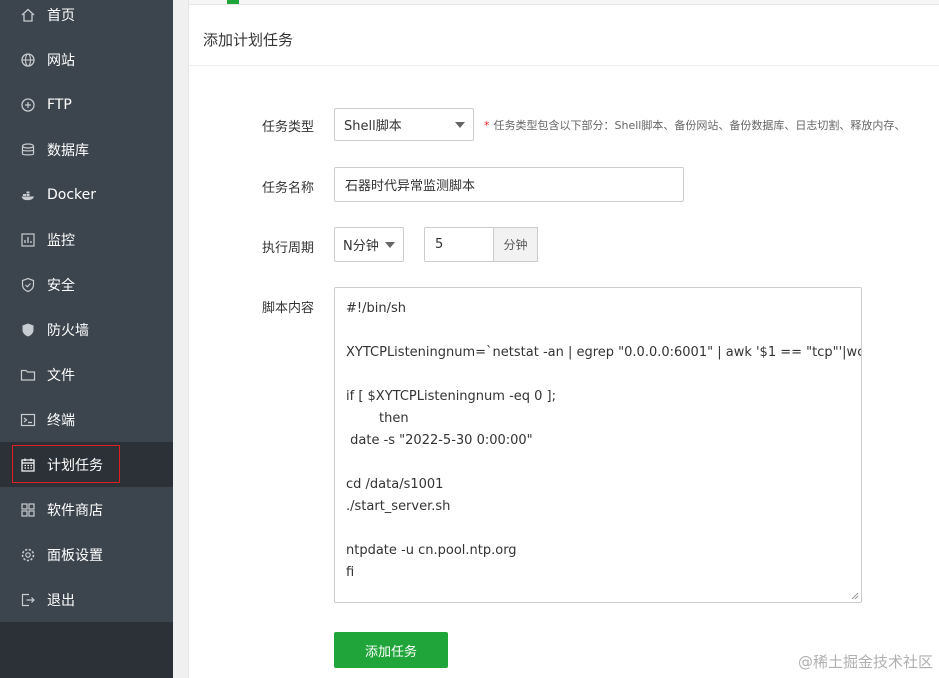 The width and height of the screenshot is (939, 678). I want to click on script-line: ntpdate -u cn.pool.ntp.org, so click(431, 550).